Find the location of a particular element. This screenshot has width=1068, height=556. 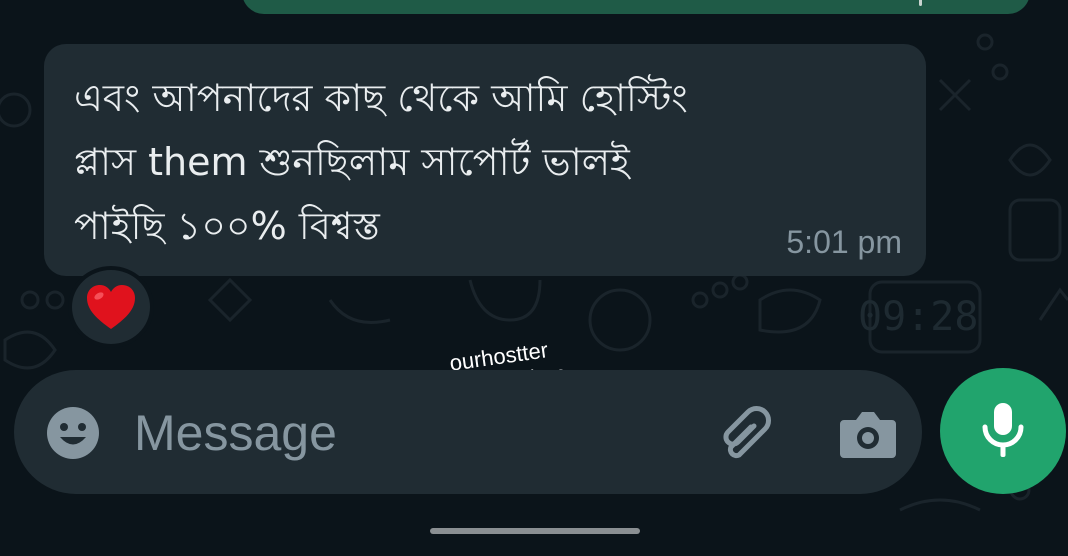

svg-text: 09:28 is located at coordinates (918, 317).